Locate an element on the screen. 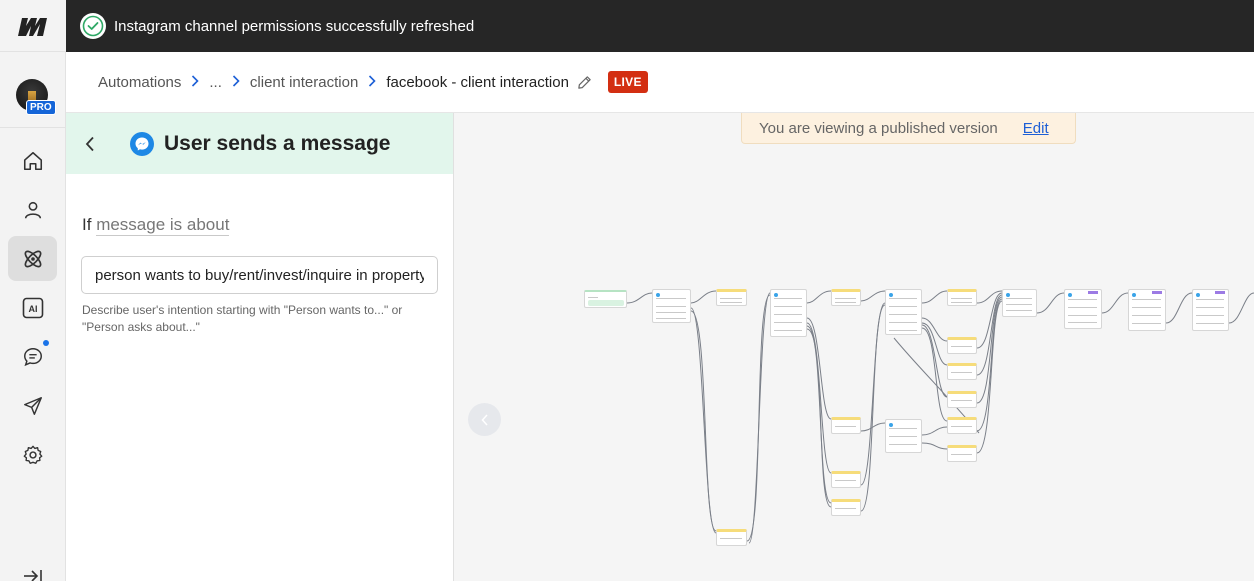  collapse-rail-button is located at coordinates (33, 574).